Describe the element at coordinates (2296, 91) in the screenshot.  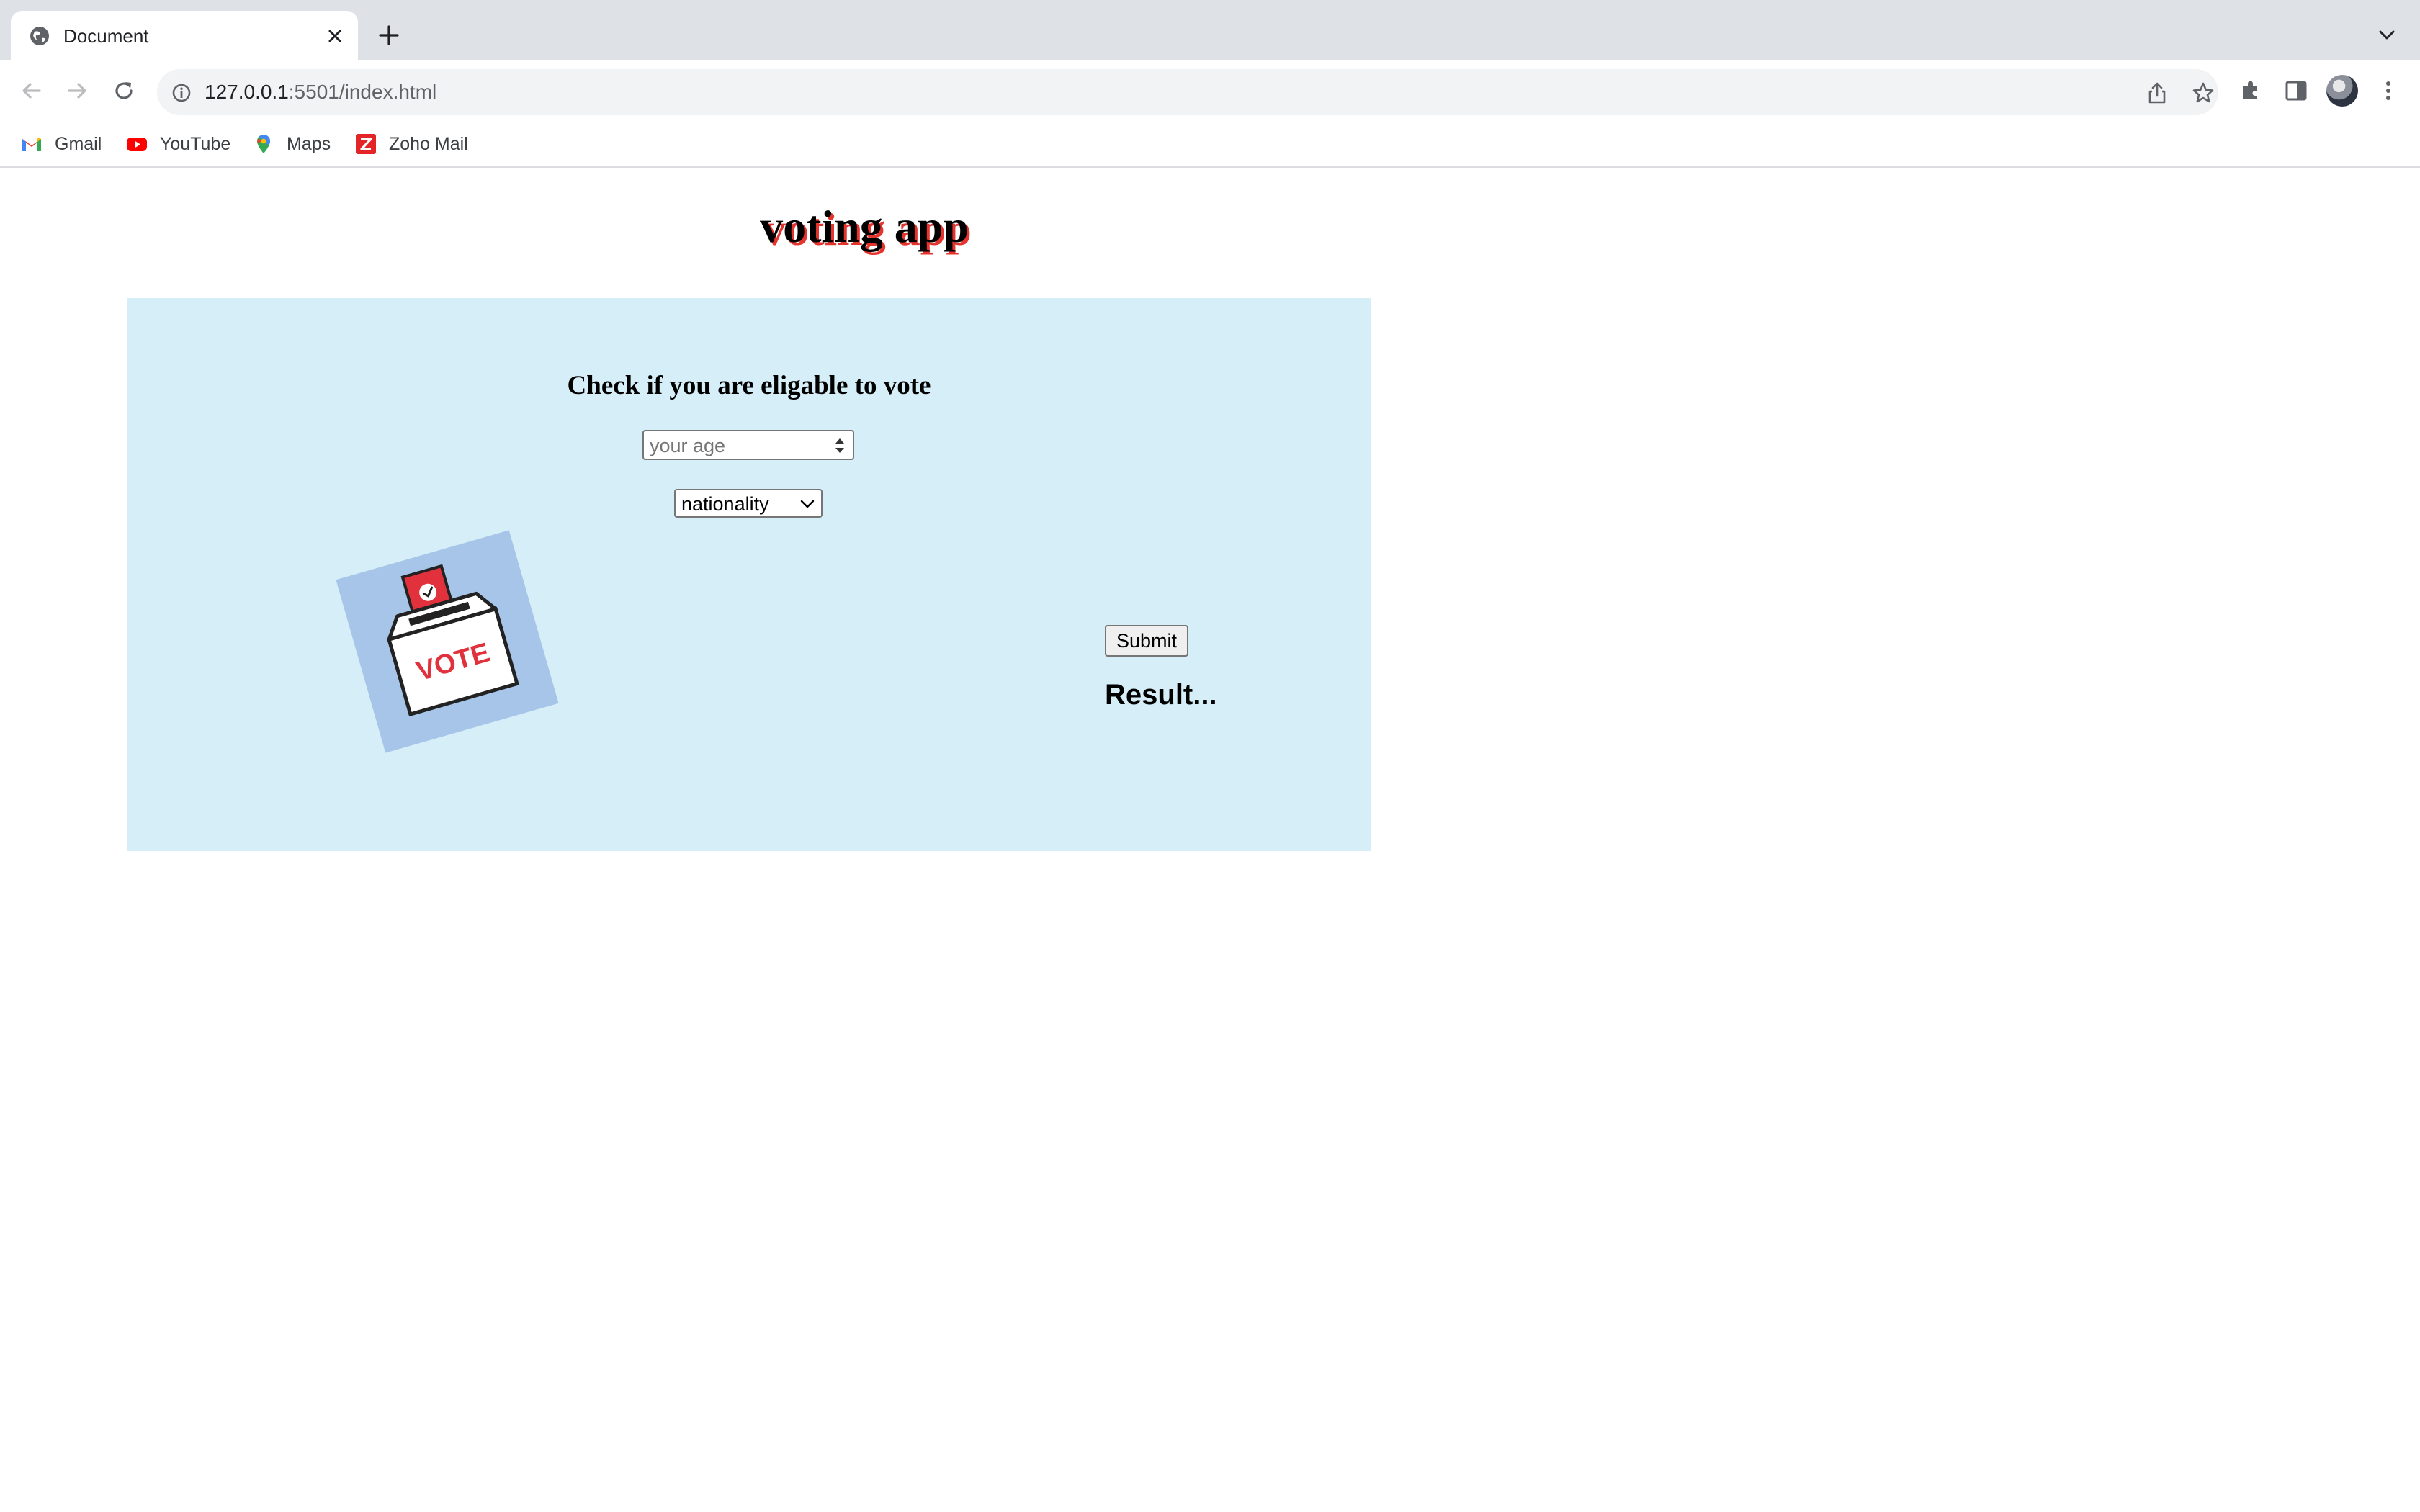
I see `side-panel-icon` at that location.